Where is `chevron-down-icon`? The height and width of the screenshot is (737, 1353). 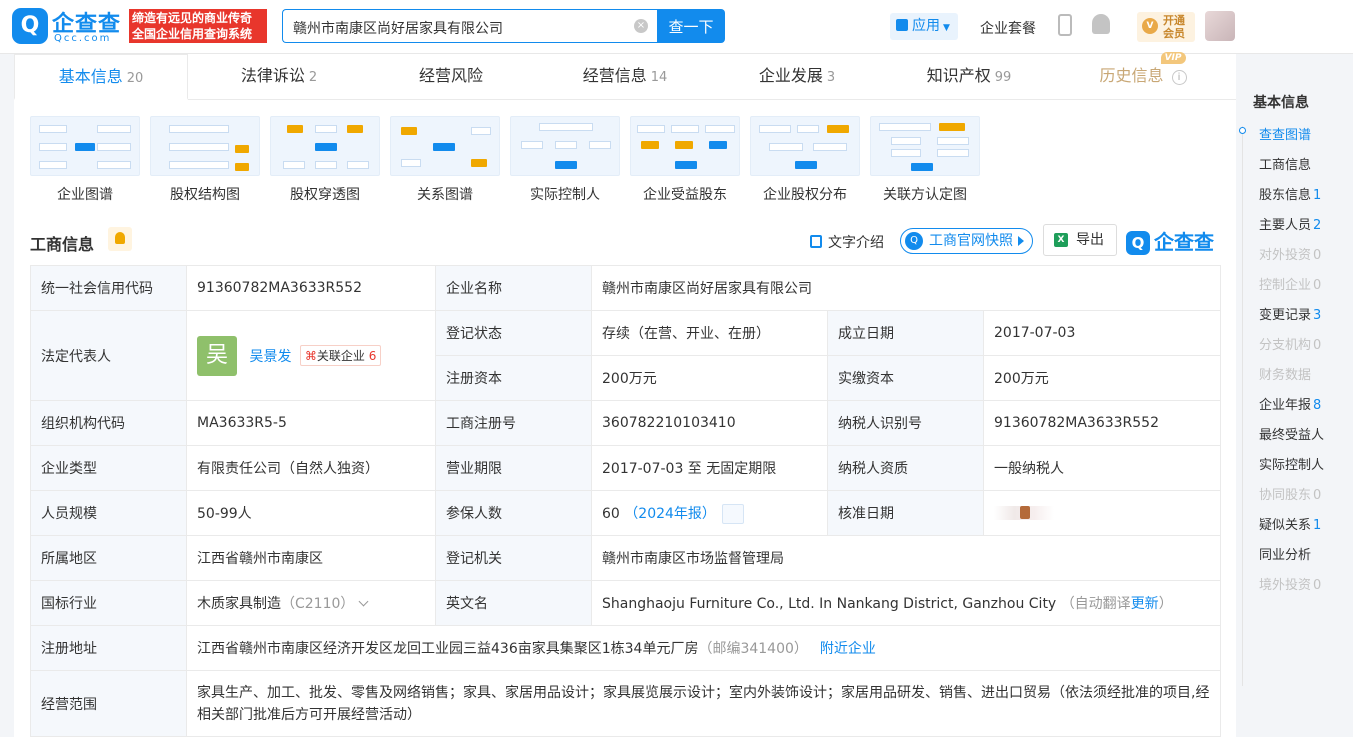
chevron-down-icon is located at coordinates (363, 601).